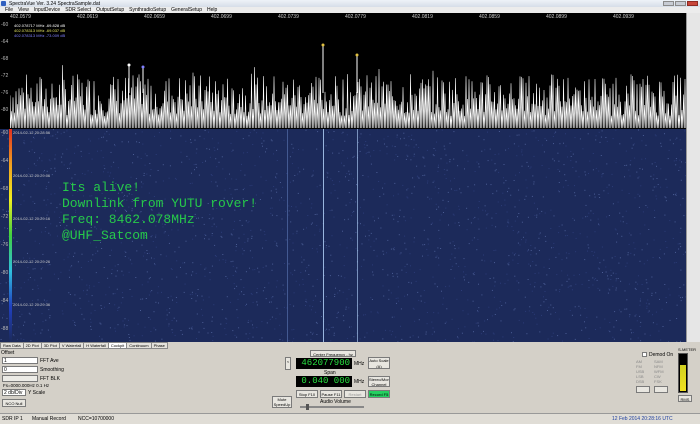 The width and height of the screenshot is (700, 424). Describe the element at coordinates (50, 379) in the screenshot. I see `fft-blk-label: FFT BLK` at that location.